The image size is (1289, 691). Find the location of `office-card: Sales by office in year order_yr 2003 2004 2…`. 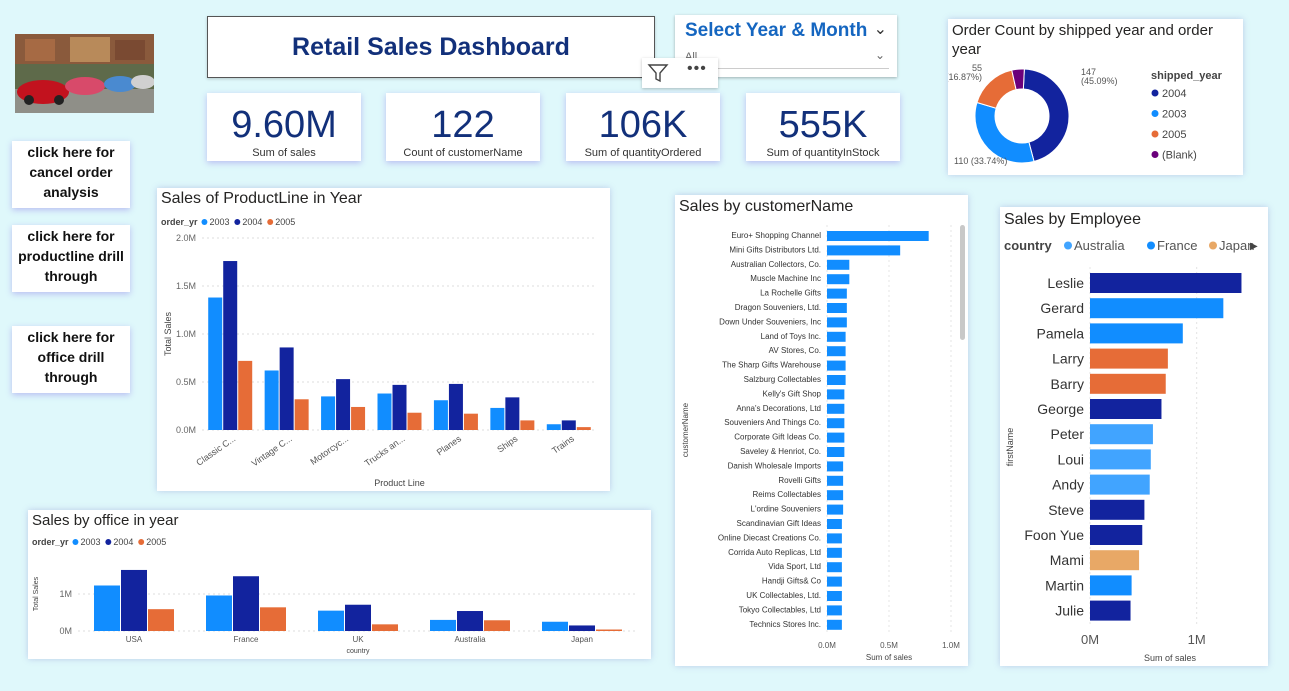

office-card: Sales by office in year order_yr 2003 2004 2… is located at coordinates (339, 584).